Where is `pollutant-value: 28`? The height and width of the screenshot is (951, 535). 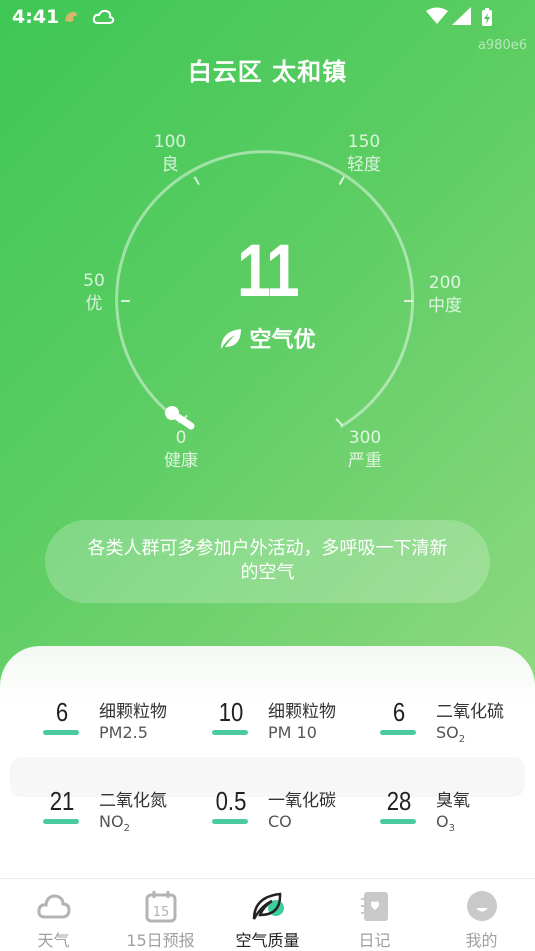 pollutant-value: 28 is located at coordinates (399, 801).